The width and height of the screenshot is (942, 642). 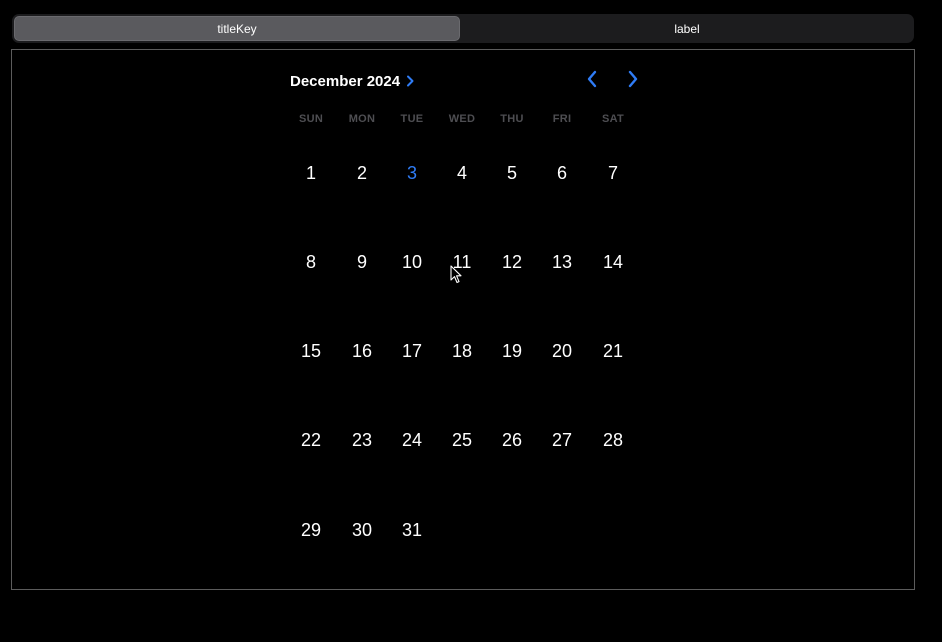 What do you see at coordinates (362, 119) in the screenshot?
I see `weekday-mon: MON` at bounding box center [362, 119].